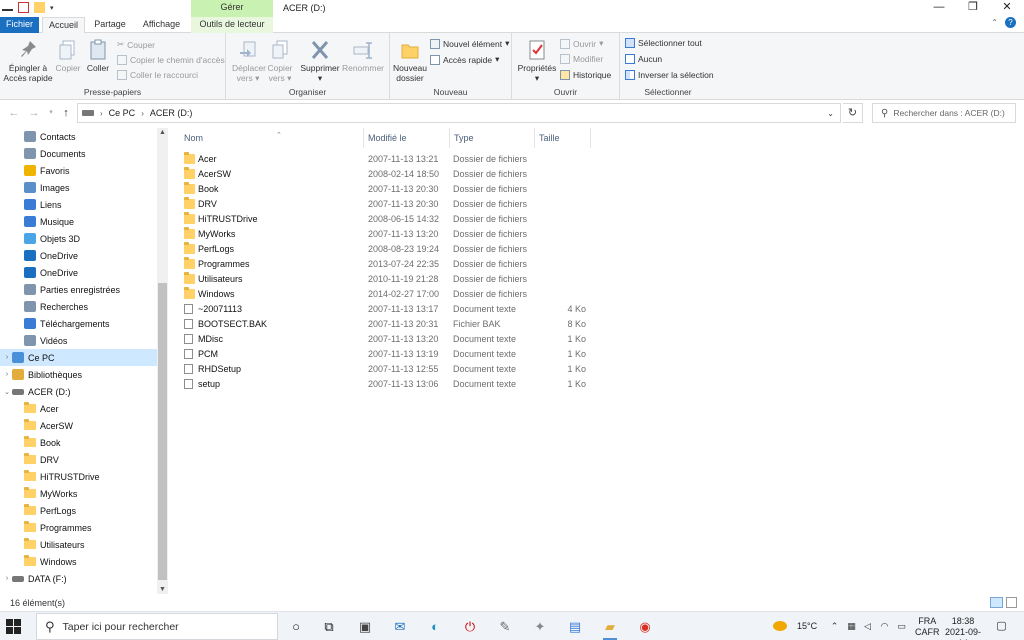  What do you see at coordinates (669, 75) in the screenshot?
I see `invert-selection-button: Inverser la sélection` at bounding box center [669, 75].